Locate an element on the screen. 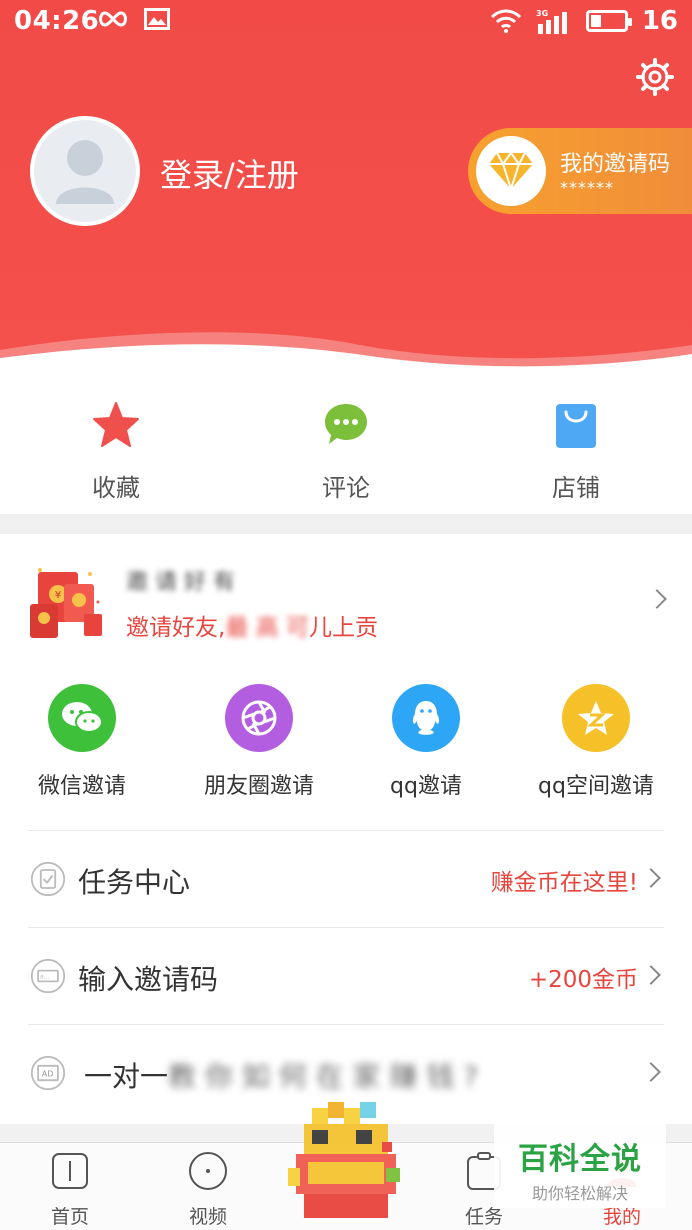  diamond-icon-wrap is located at coordinates (511, 171).